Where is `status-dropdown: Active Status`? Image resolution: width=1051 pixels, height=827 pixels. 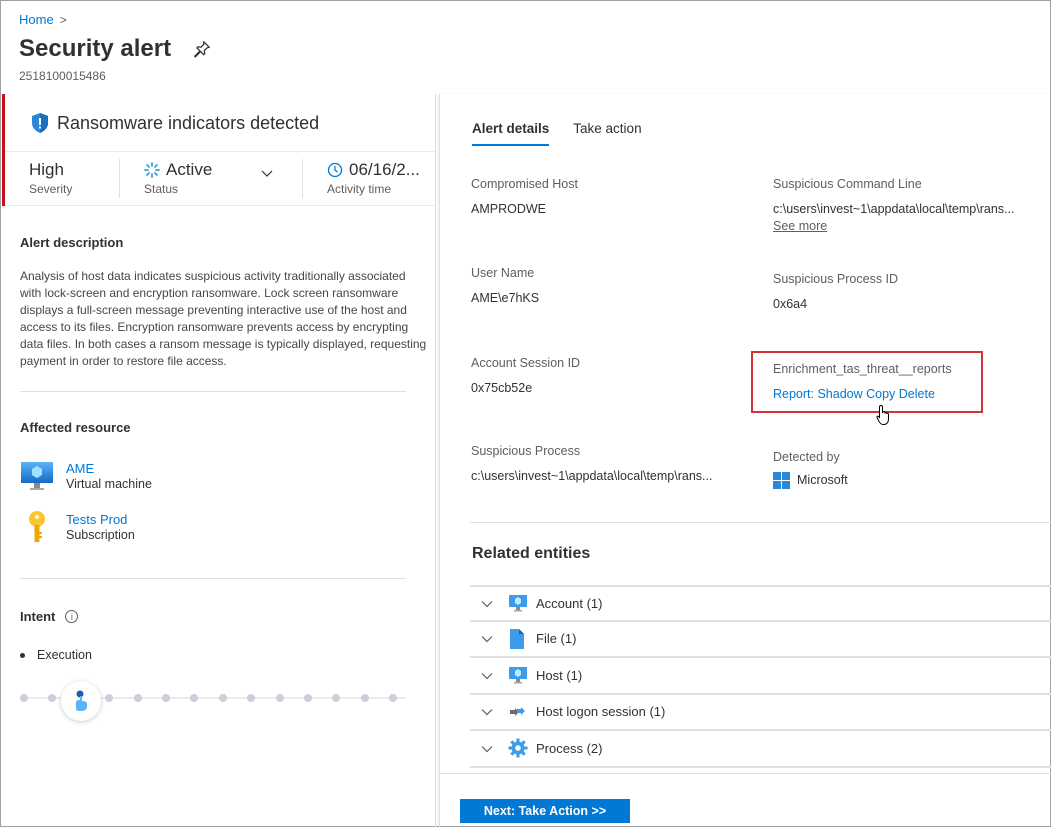
status-dropdown: Active Status is located at coordinates (211, 178).